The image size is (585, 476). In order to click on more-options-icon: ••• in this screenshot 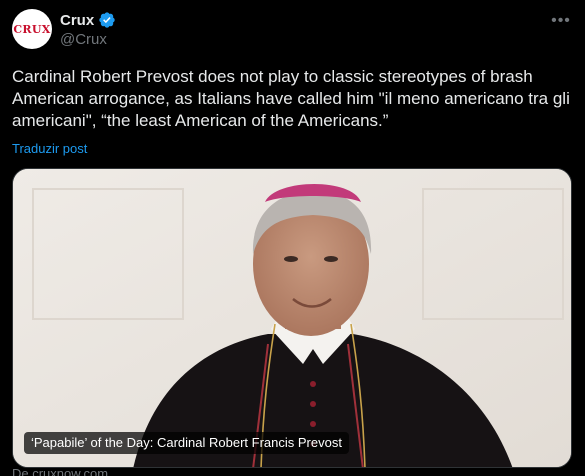, I will do `click(561, 21)`.